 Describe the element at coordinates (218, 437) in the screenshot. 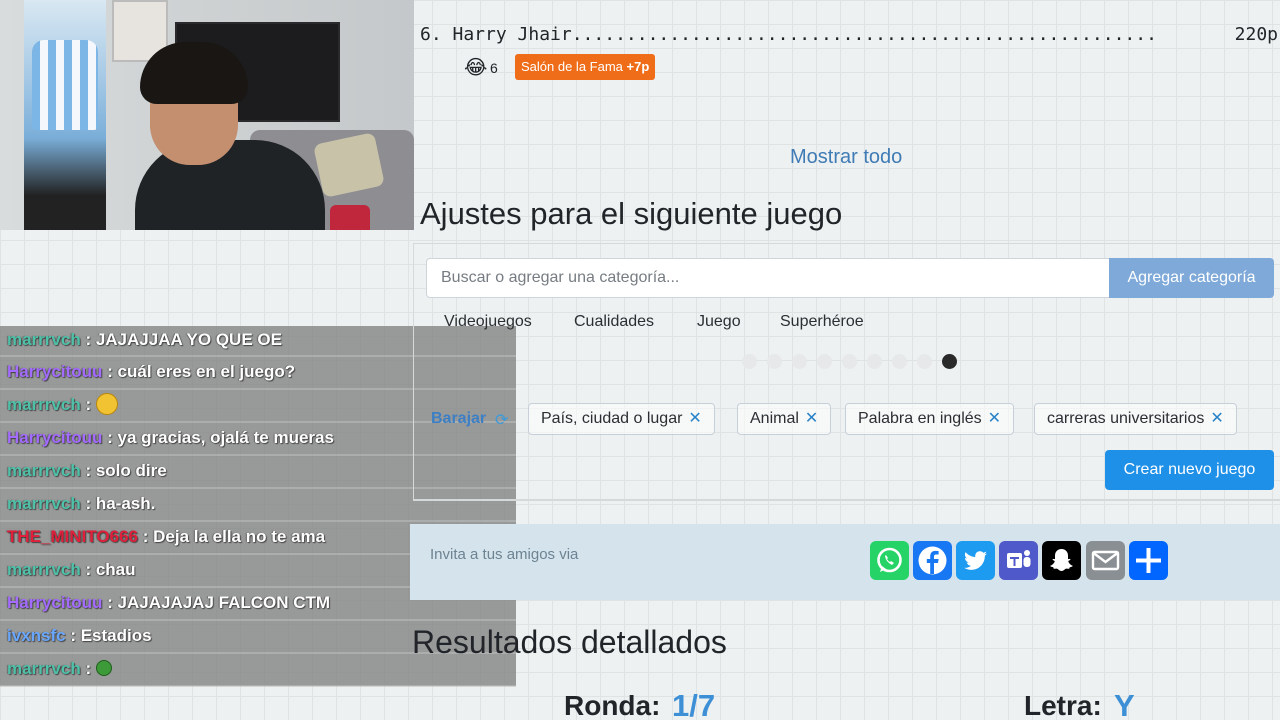

I see `chat-text: : ya gracias, ojalá te mueras` at that location.